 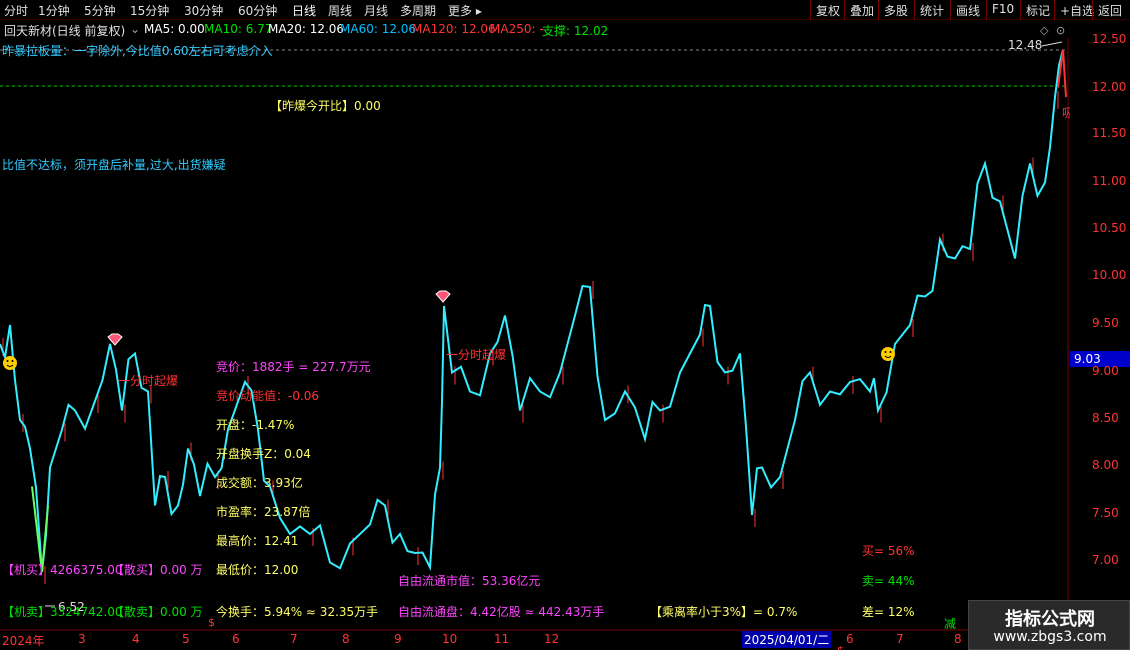 What do you see at coordinates (1109, 275) in the screenshot?
I see `y-tick-label: 10.00` at bounding box center [1109, 275].